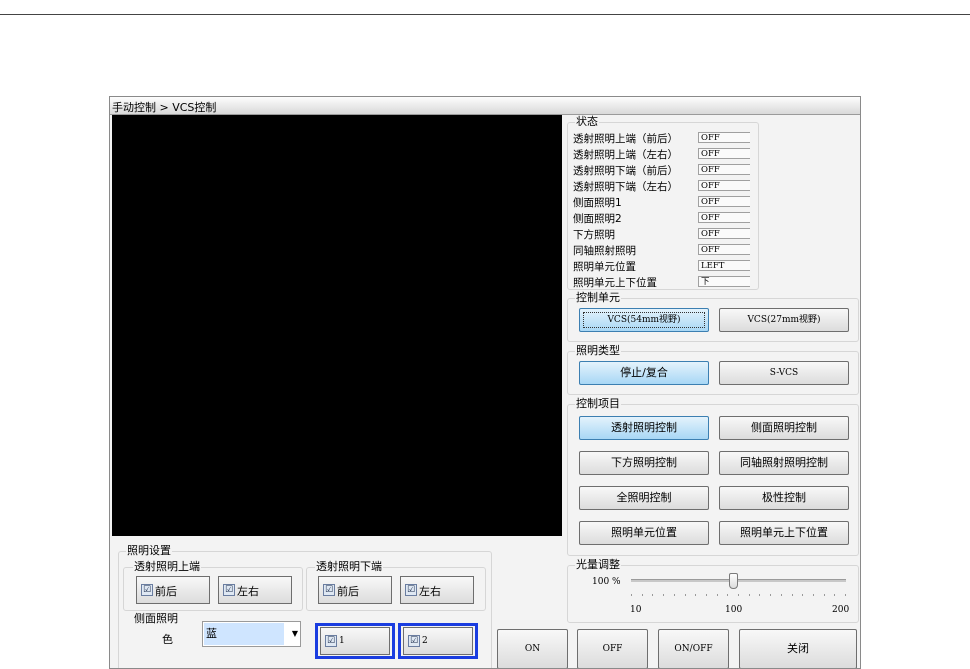 The width and height of the screenshot is (970, 669). Describe the element at coordinates (784, 533) in the screenshot. I see `light-unit-updown-position-button: 照明单元上下位置` at that location.